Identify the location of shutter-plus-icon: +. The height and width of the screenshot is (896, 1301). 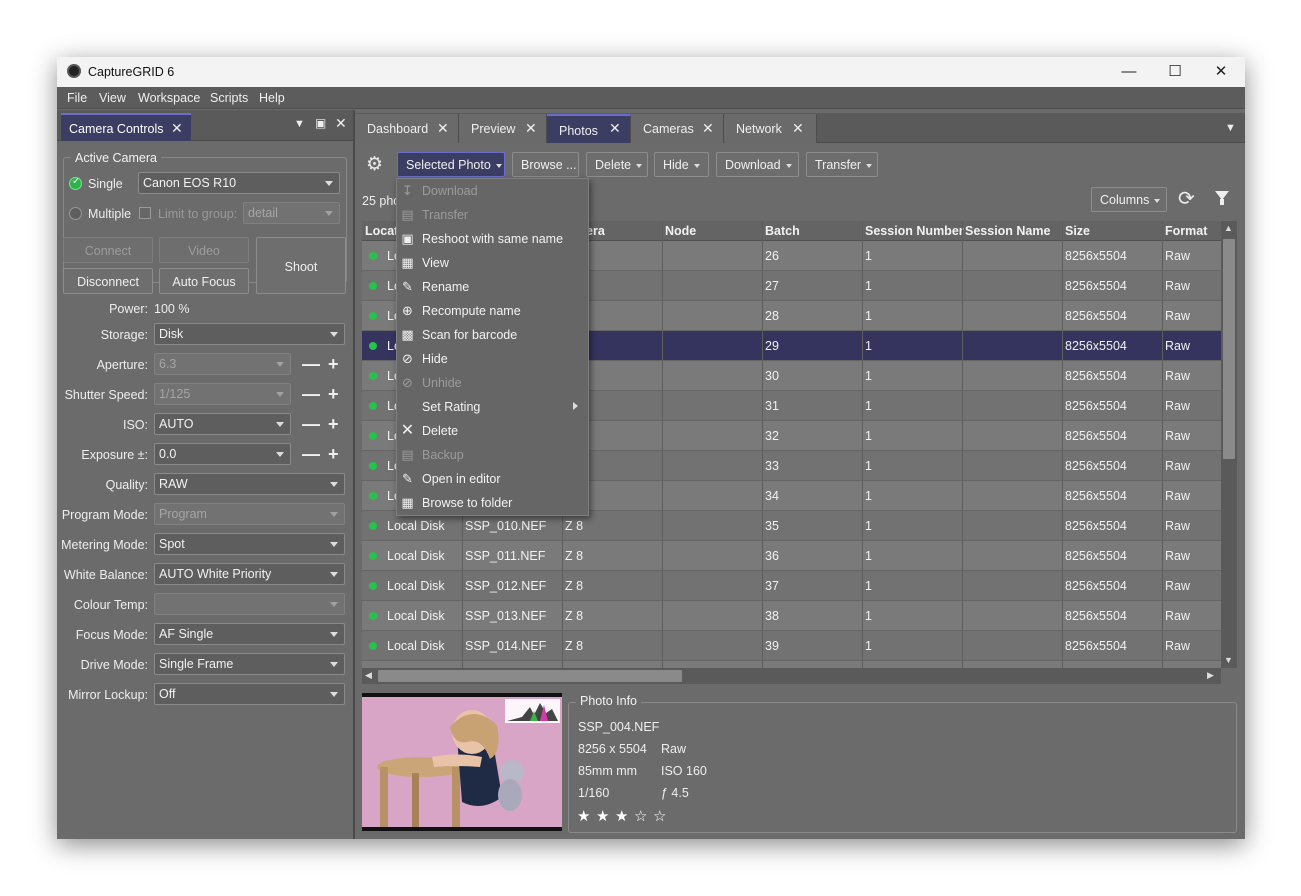
(333, 394).